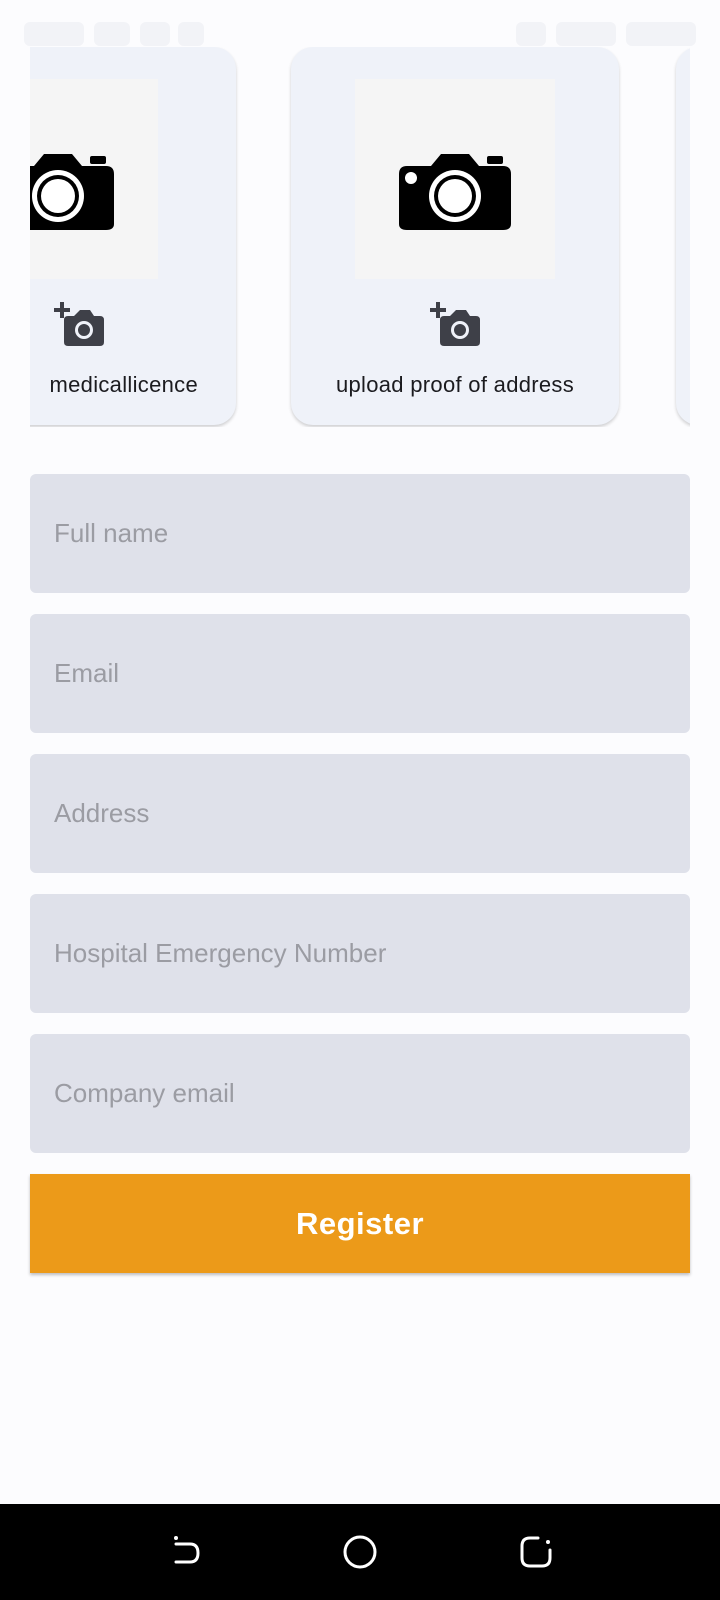 The image size is (720, 1600). I want to click on upload-card-medical-licence: medicallicence, so click(133, 236).